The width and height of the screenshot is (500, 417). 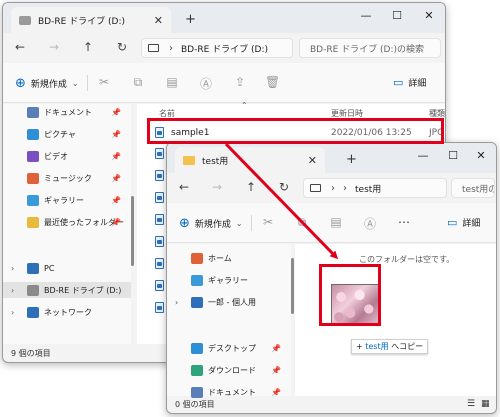 I want to click on more-options-icon: ⋯, so click(x=404, y=222).